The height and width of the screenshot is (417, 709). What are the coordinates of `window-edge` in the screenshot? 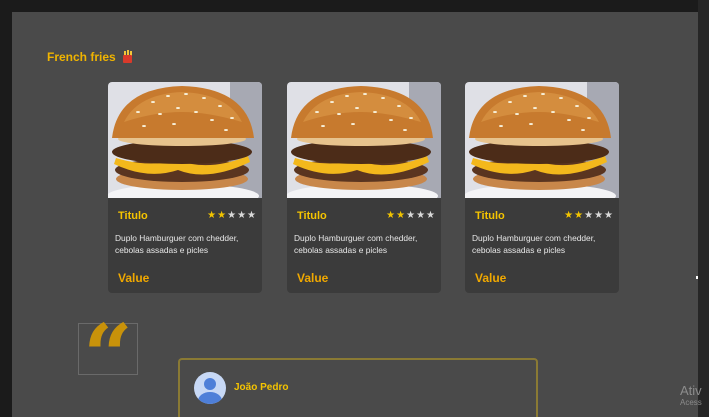 It's located at (703, 208).